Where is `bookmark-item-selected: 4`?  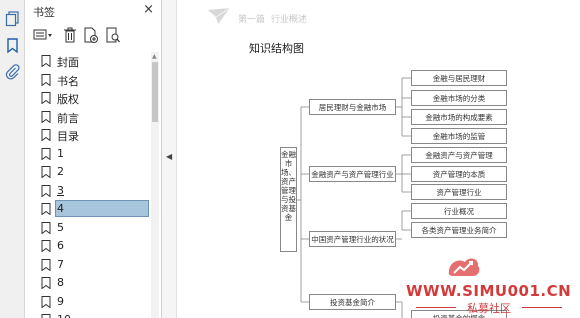 bookmark-item-selected: 4 is located at coordinates (92, 209).